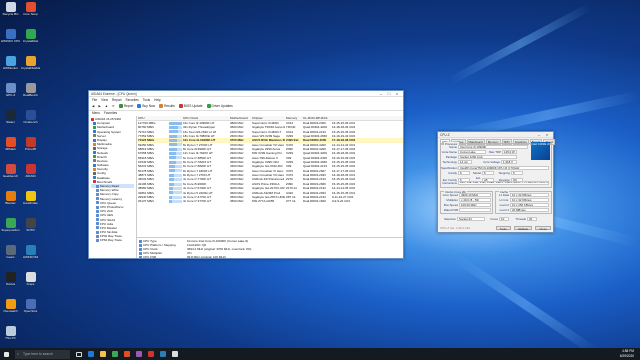 This screenshot has height=360, width=640. I want to click on column-header: Motherboard, so click(240, 118).